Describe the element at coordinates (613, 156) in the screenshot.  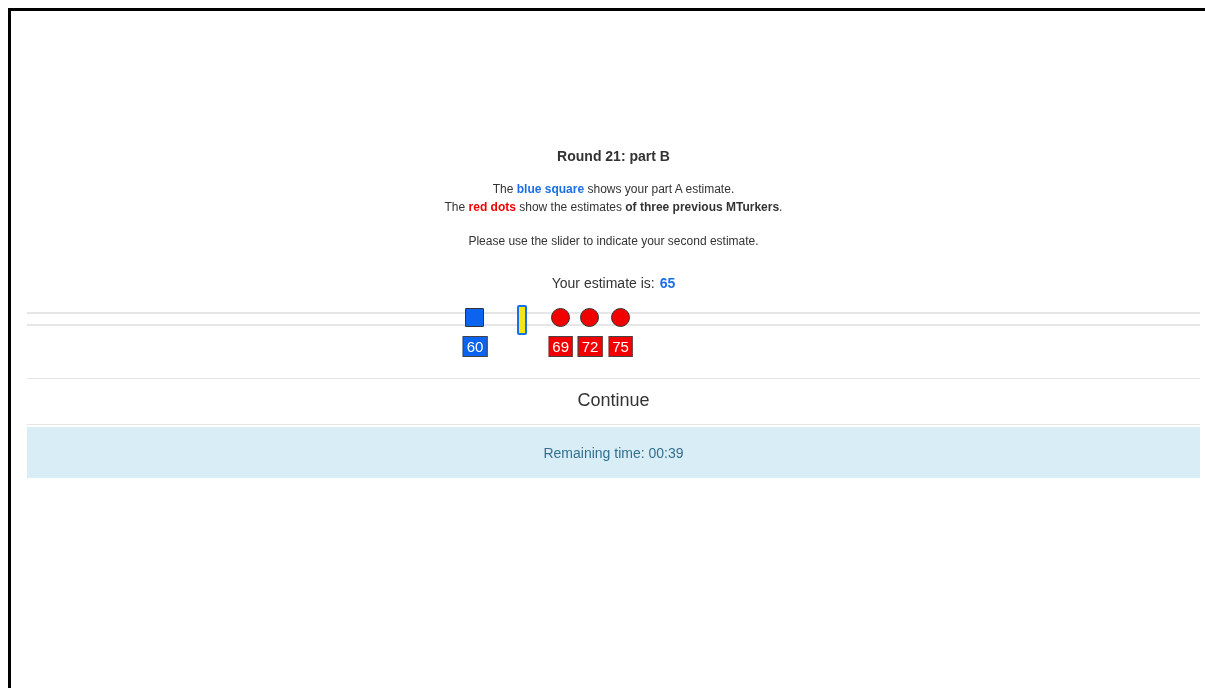
I see `round-title: Round 21: part B` at that location.